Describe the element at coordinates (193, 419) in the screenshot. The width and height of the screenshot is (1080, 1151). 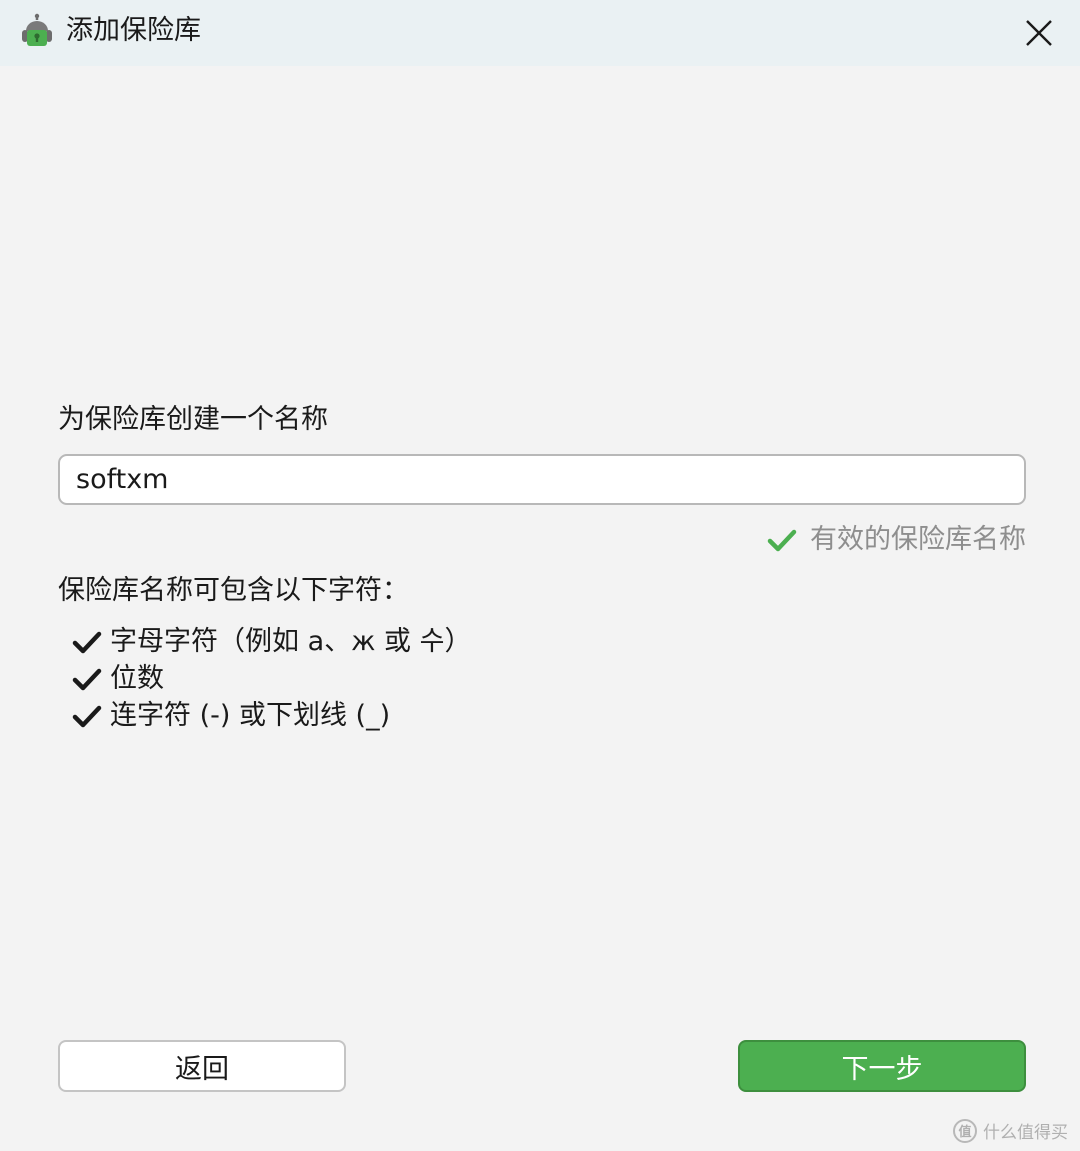
I see `vault-name-label: 为保险库创建一个名称` at that location.